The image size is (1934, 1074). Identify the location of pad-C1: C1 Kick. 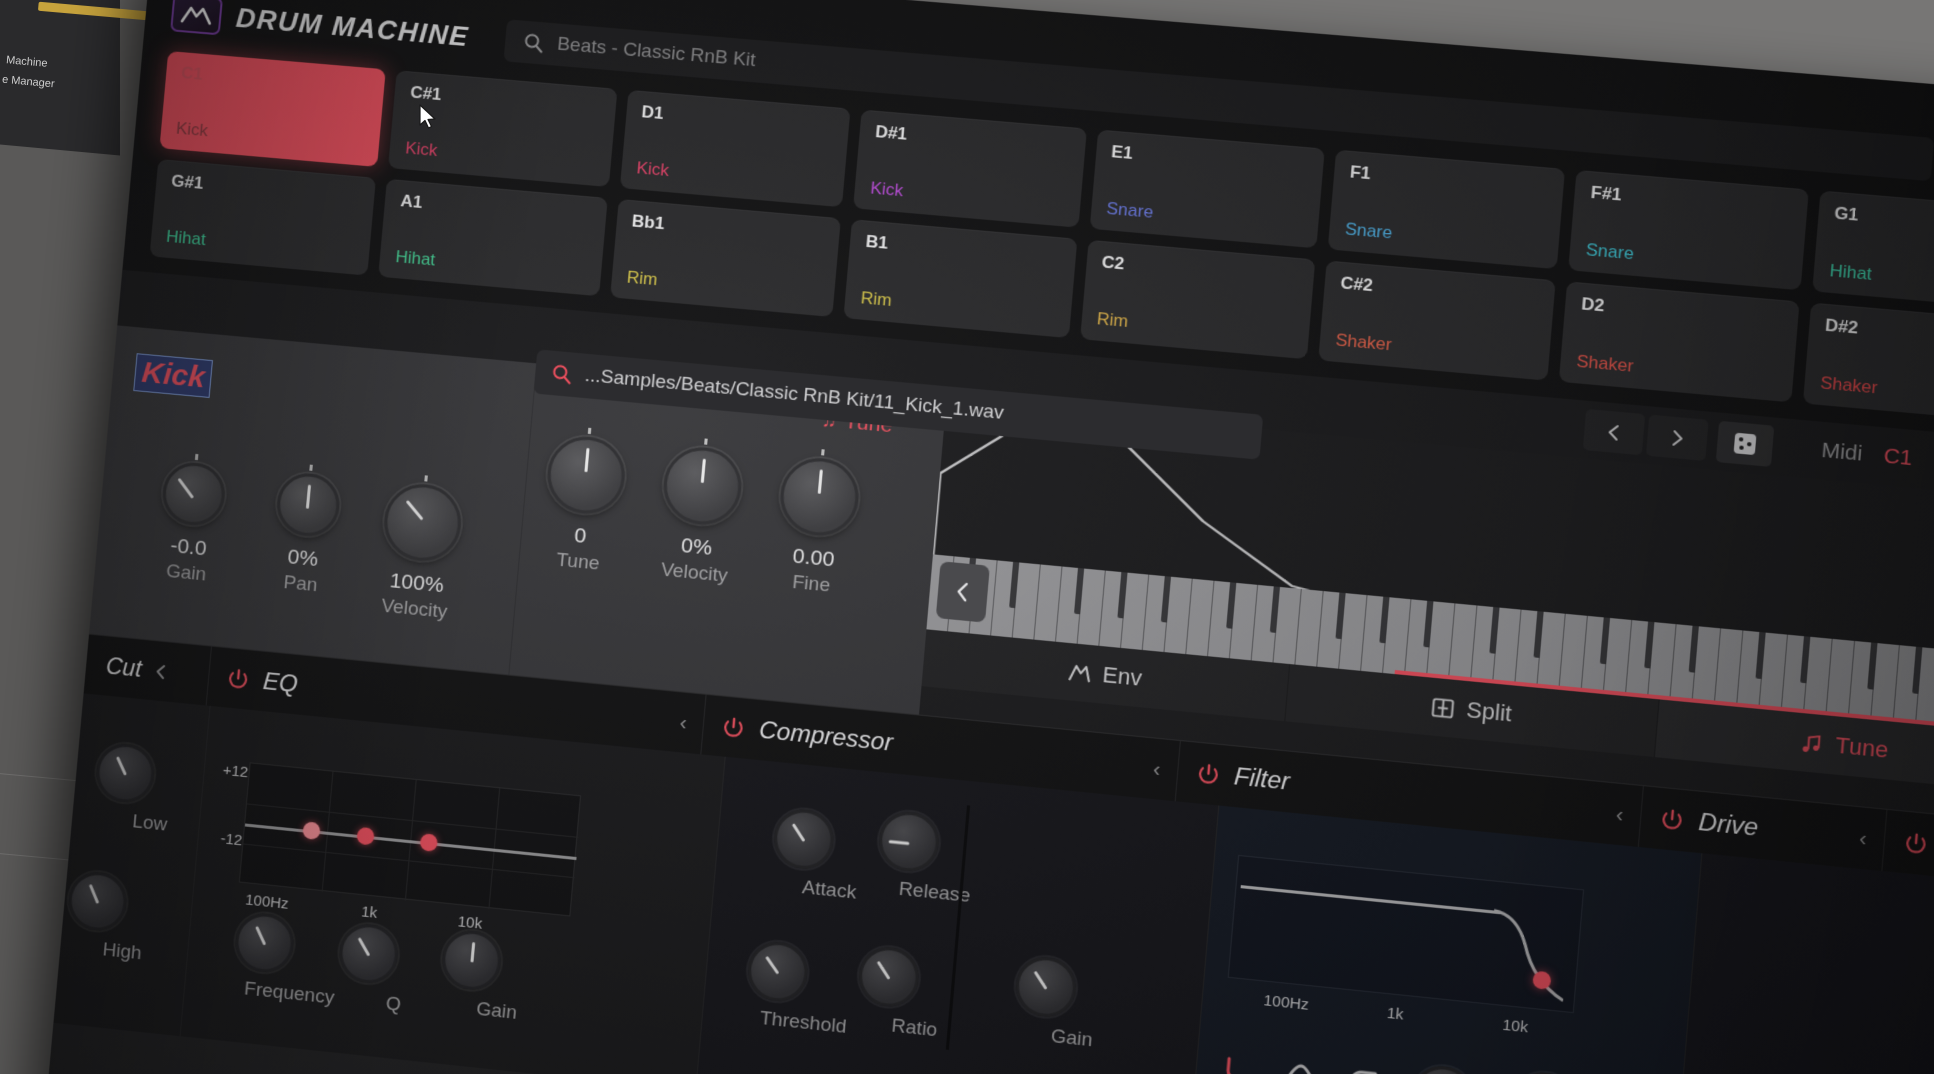
(273, 108).